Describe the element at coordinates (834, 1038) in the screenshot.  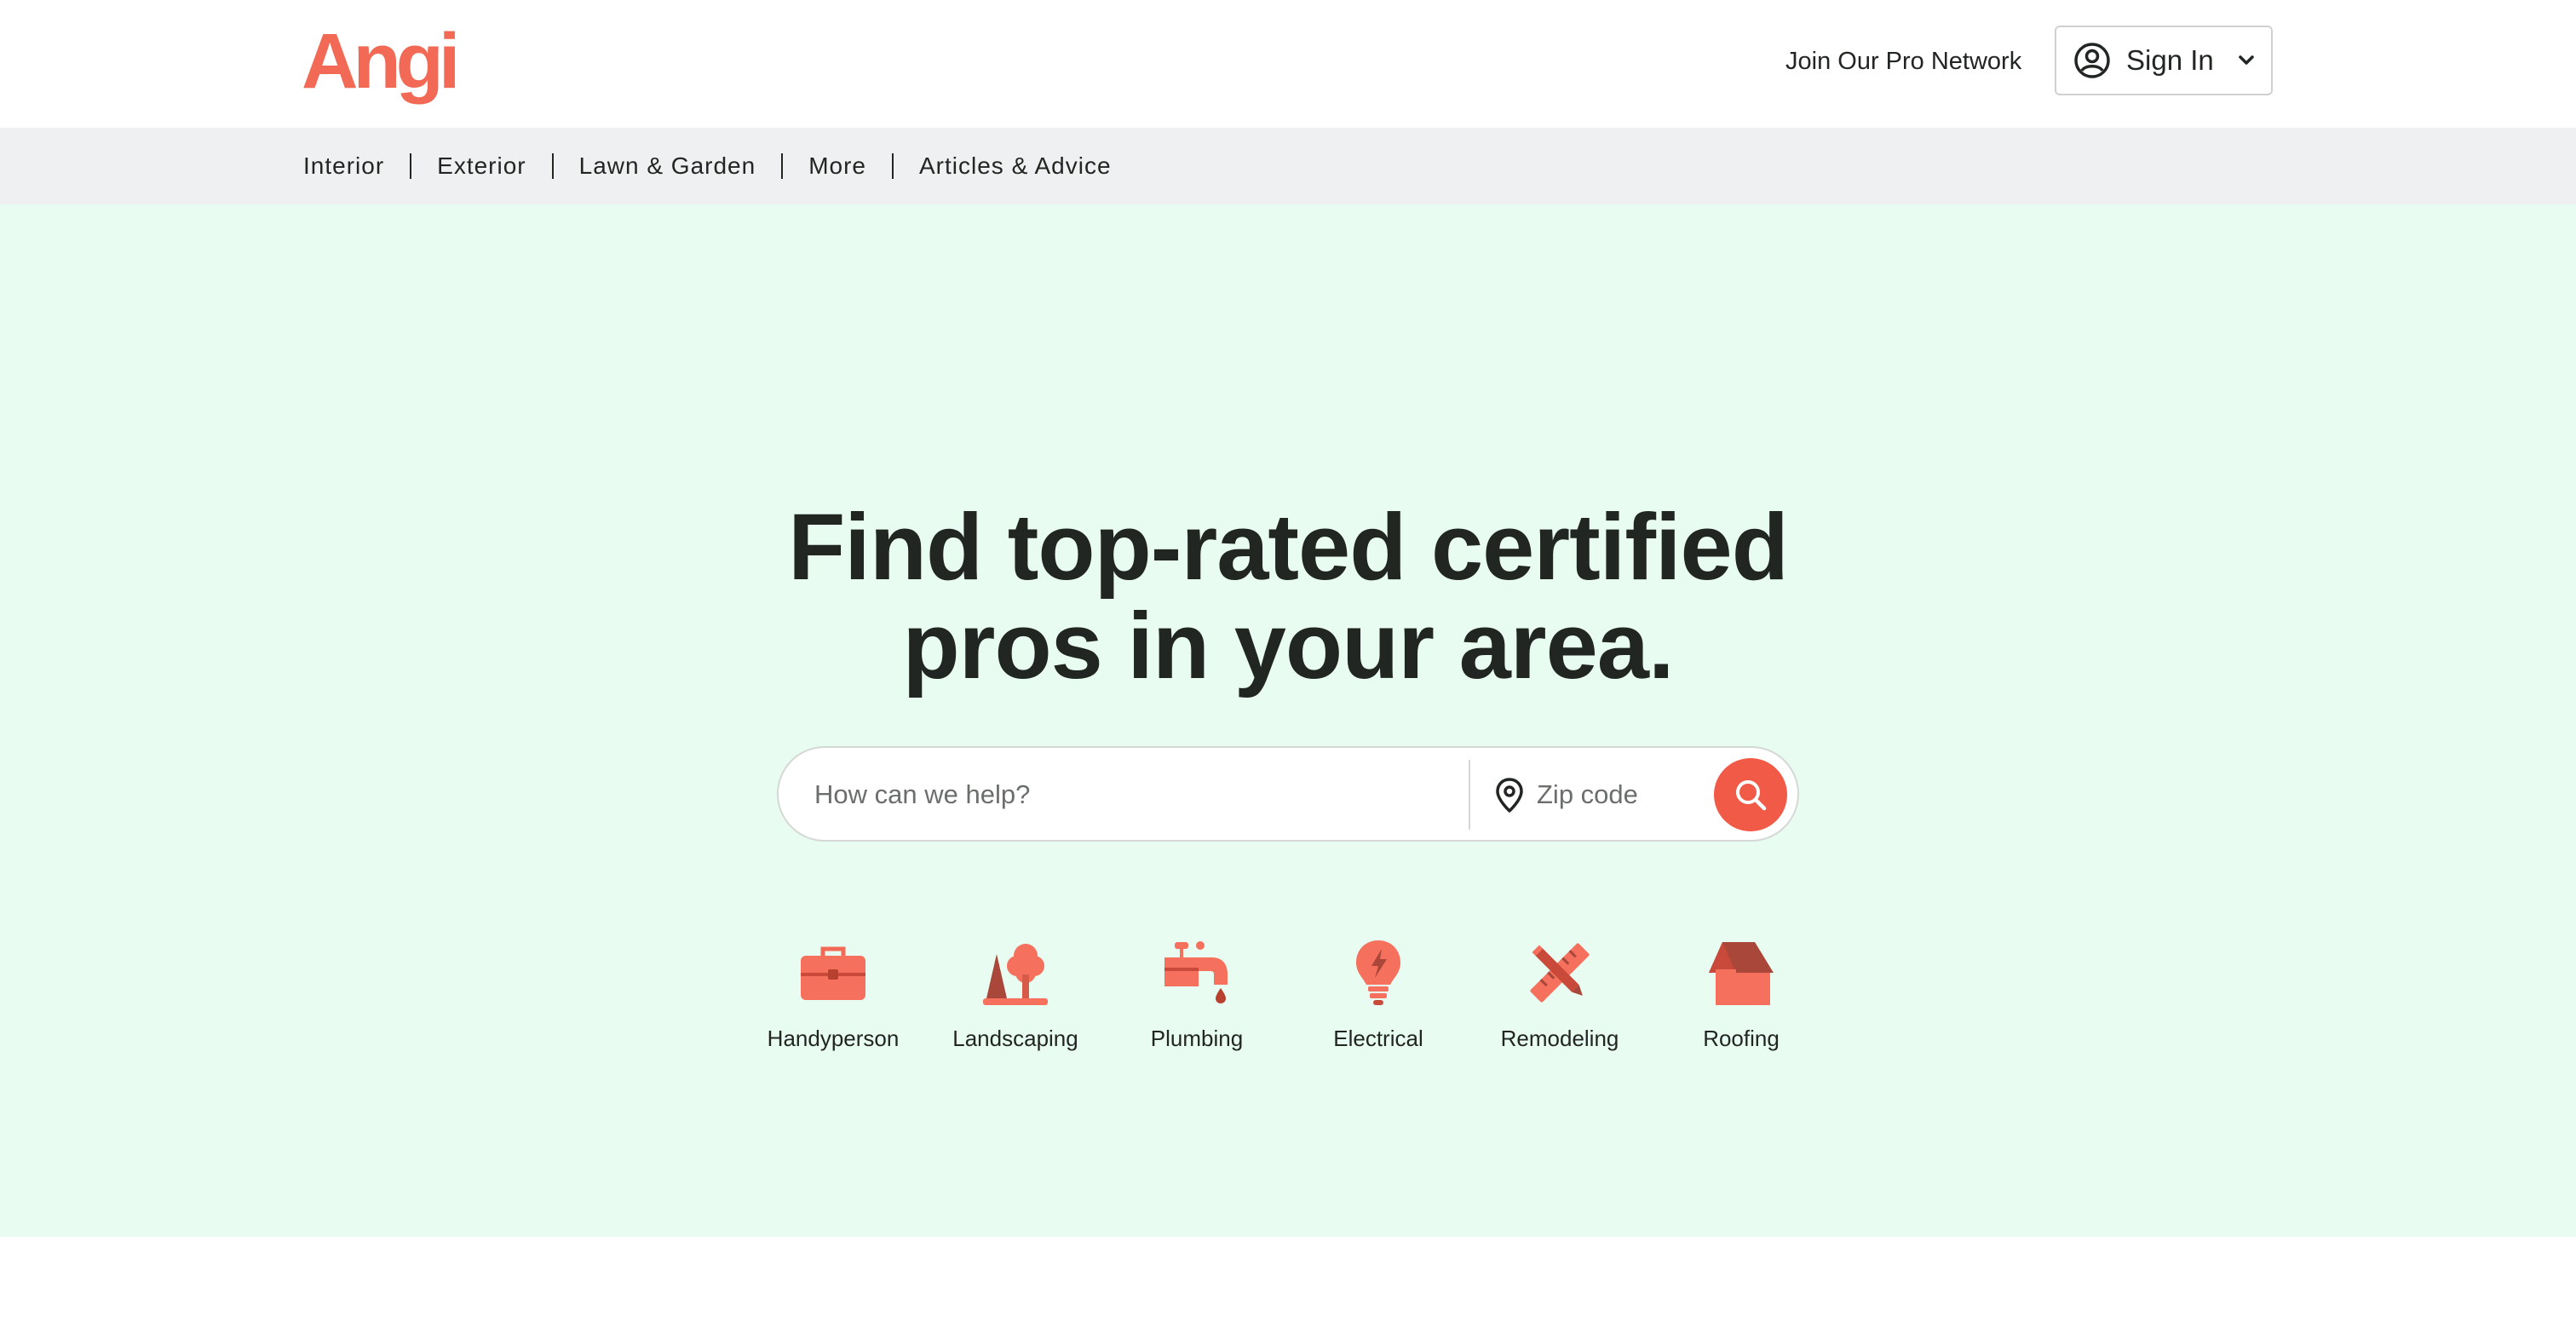
I see `category-label: Handyperson` at that location.